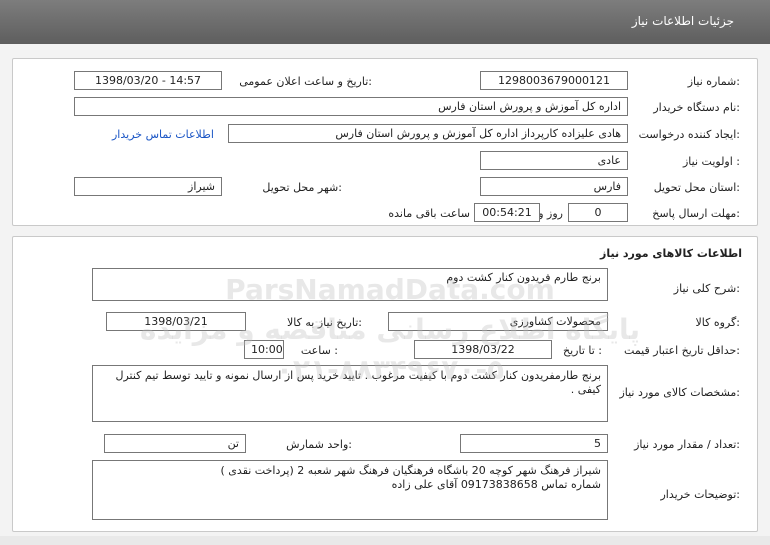 This screenshot has height=545, width=770. What do you see at coordinates (550, 213) in the screenshot?
I see `days-unit-label: روز و` at bounding box center [550, 213].